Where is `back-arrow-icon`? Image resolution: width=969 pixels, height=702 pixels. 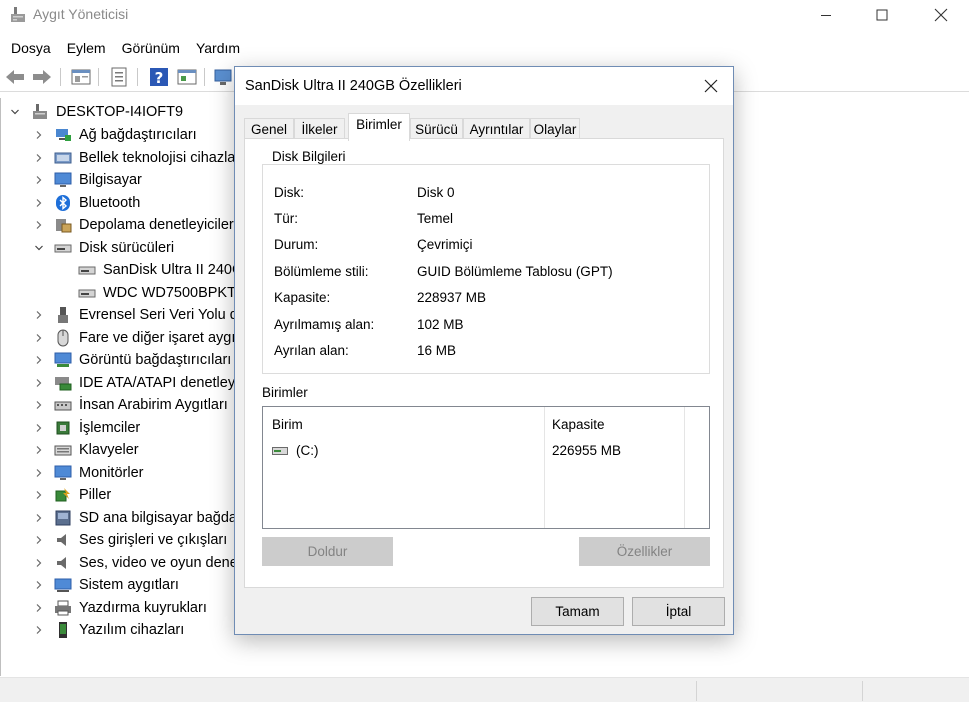
back-arrow-icon is located at coordinates (15, 77).